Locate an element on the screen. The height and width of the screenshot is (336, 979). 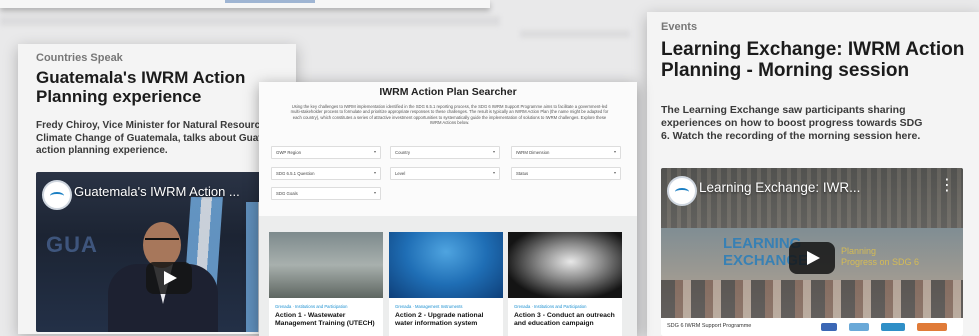
roof-image is located at coordinates (812, 198).